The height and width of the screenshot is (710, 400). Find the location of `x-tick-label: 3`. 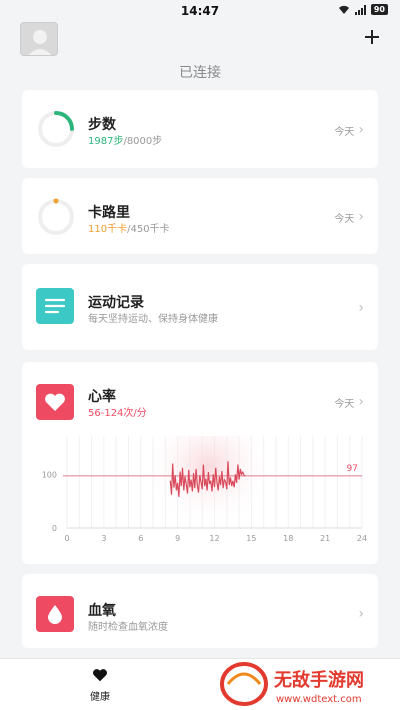

x-tick-label: 3 is located at coordinates (103, 538).